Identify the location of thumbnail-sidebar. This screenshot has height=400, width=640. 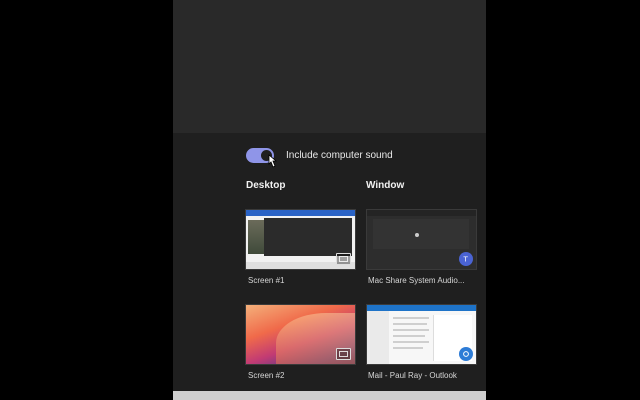
(378, 337).